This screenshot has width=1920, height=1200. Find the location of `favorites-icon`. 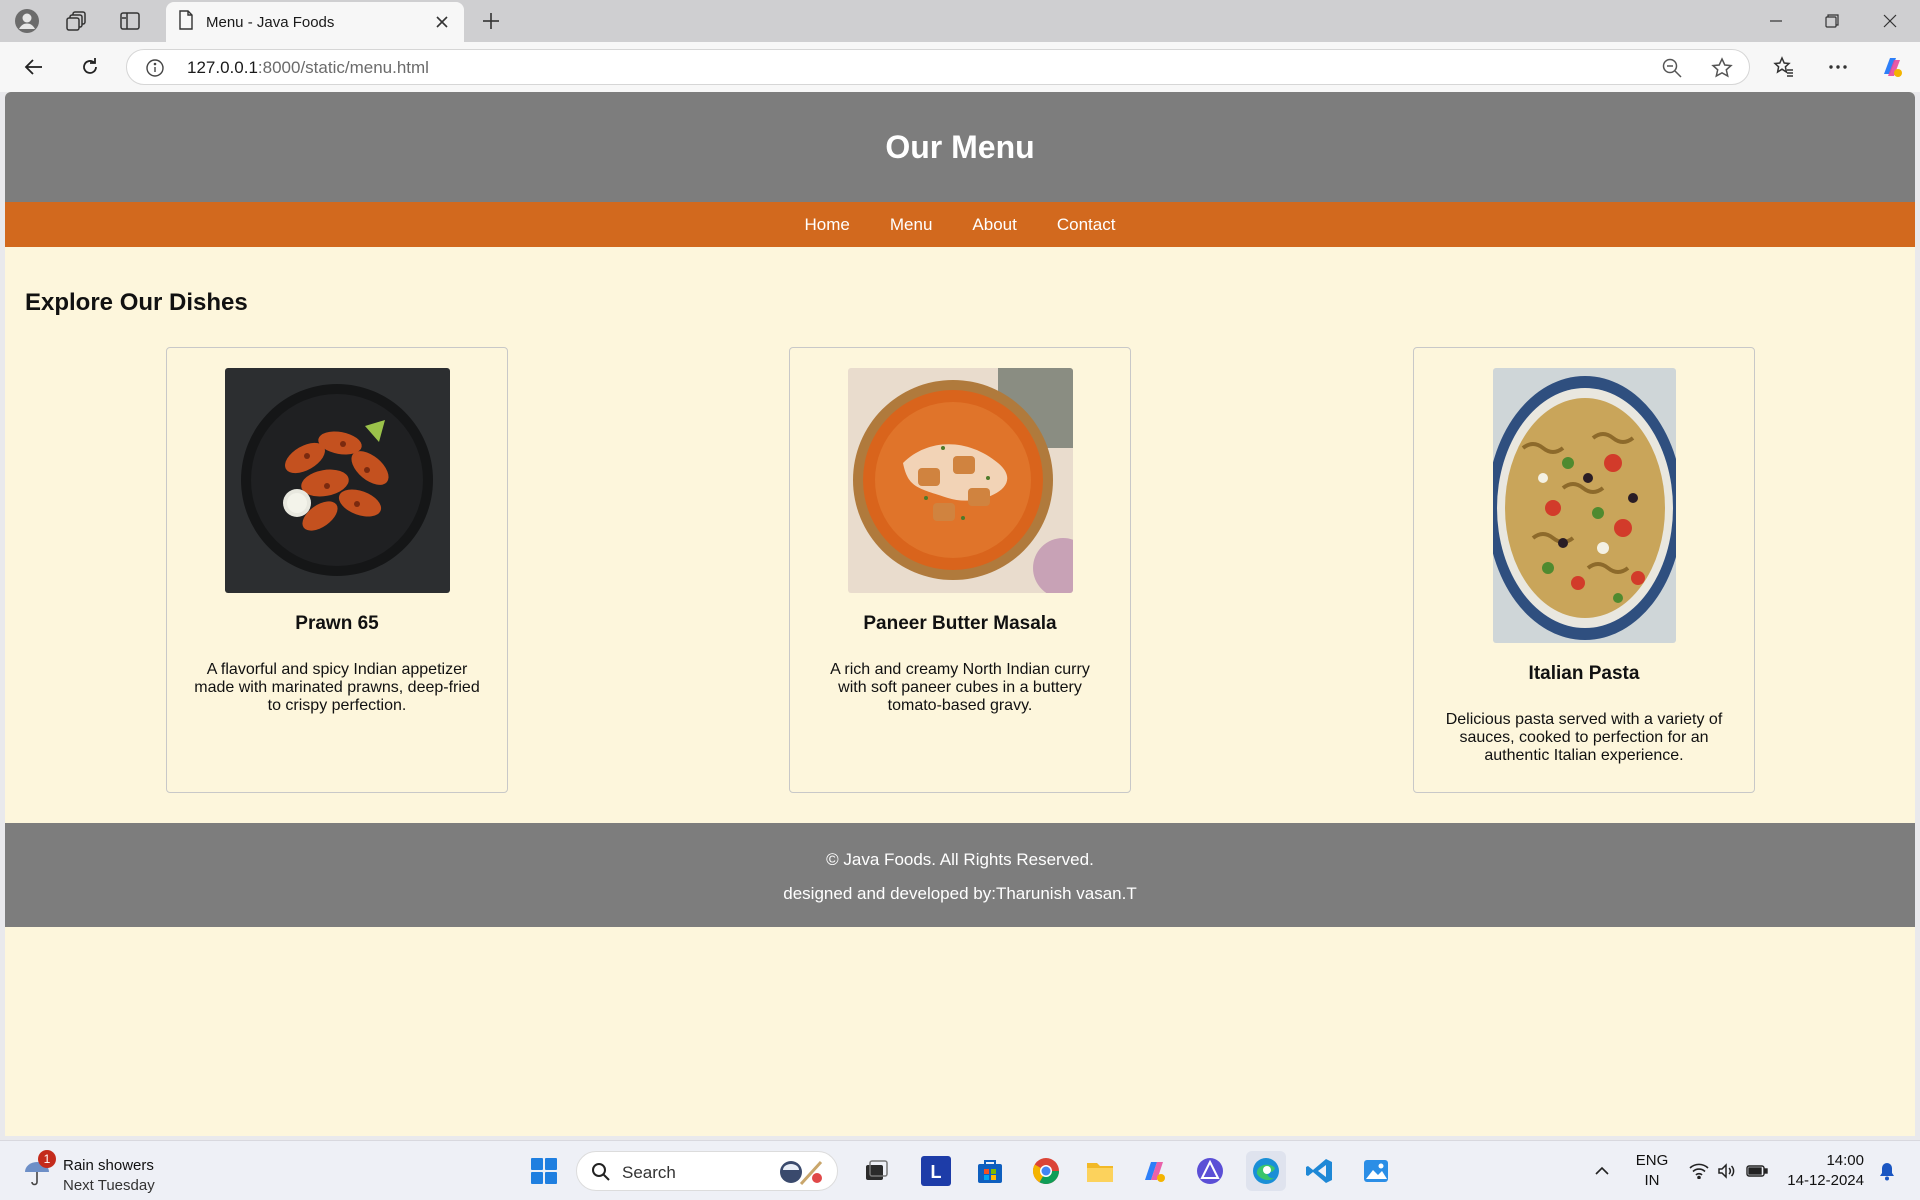

favorites-icon is located at coordinates (1784, 67).